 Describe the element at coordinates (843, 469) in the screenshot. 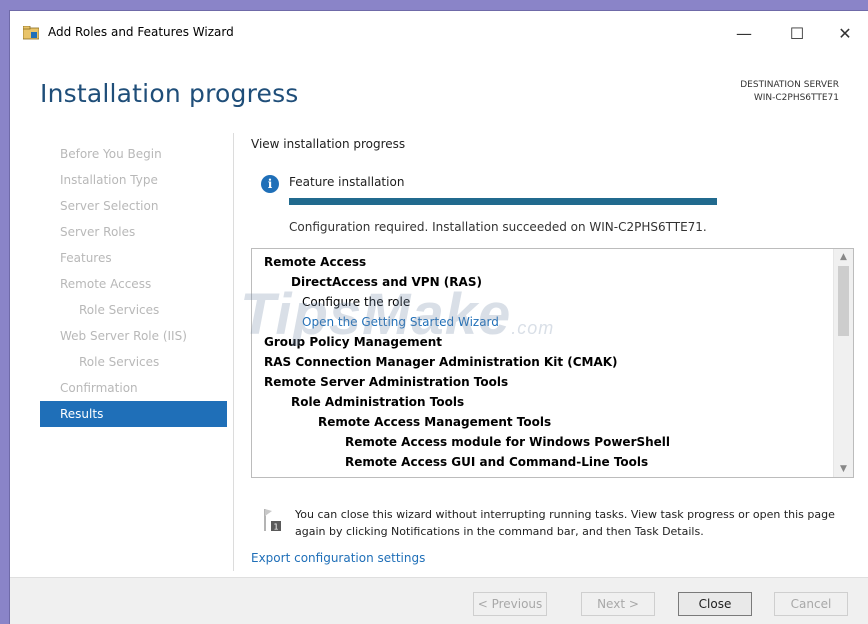

I see `scroll-down-icon: ▼` at that location.